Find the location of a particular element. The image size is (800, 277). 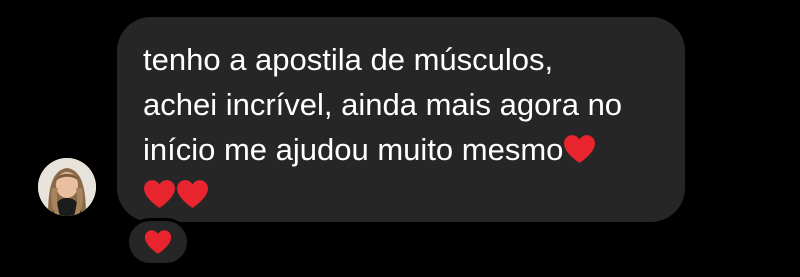

message-line-3: início me ajudou muito mesmo is located at coordinates (404, 149).